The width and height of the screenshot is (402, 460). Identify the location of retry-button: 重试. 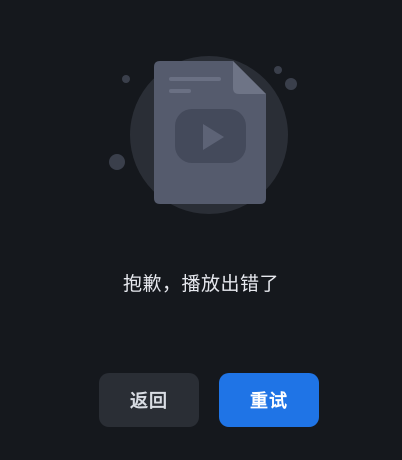
(269, 400).